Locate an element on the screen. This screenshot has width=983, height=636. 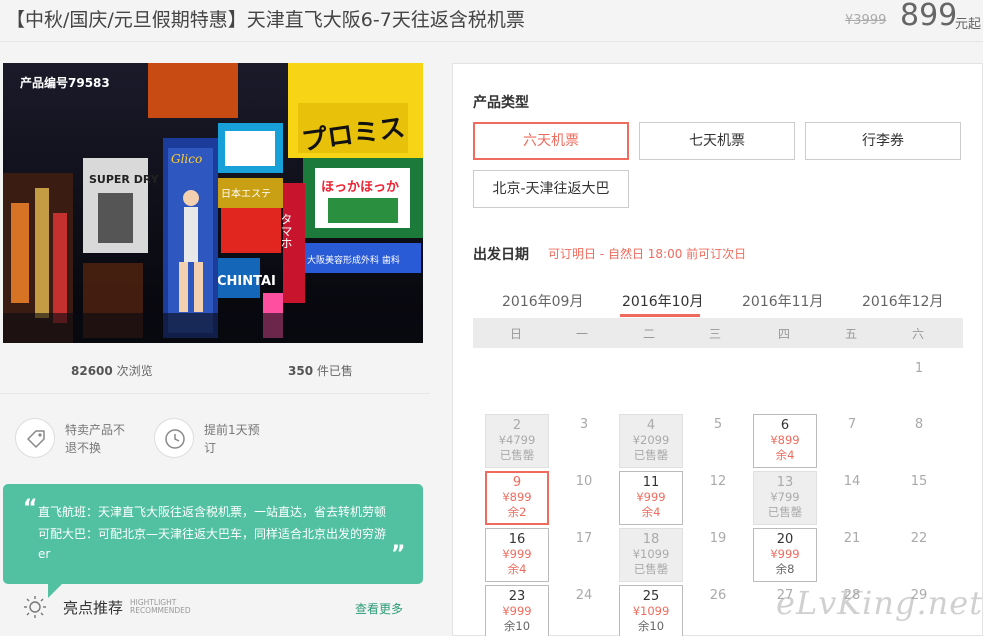
calendar-day-6: 6 ¥899 余4 is located at coordinates (785, 441).